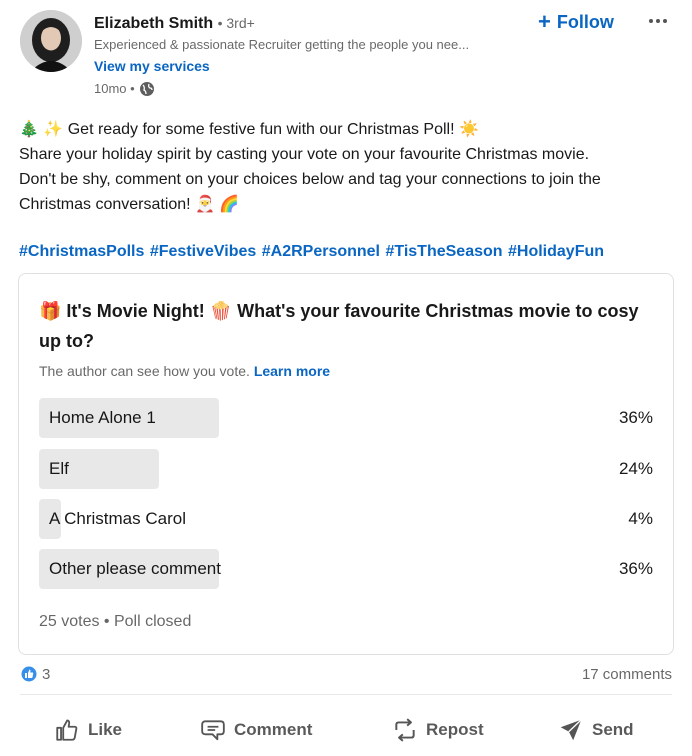  I want to click on hashtag-link: #FestiveVibes, so click(203, 251).